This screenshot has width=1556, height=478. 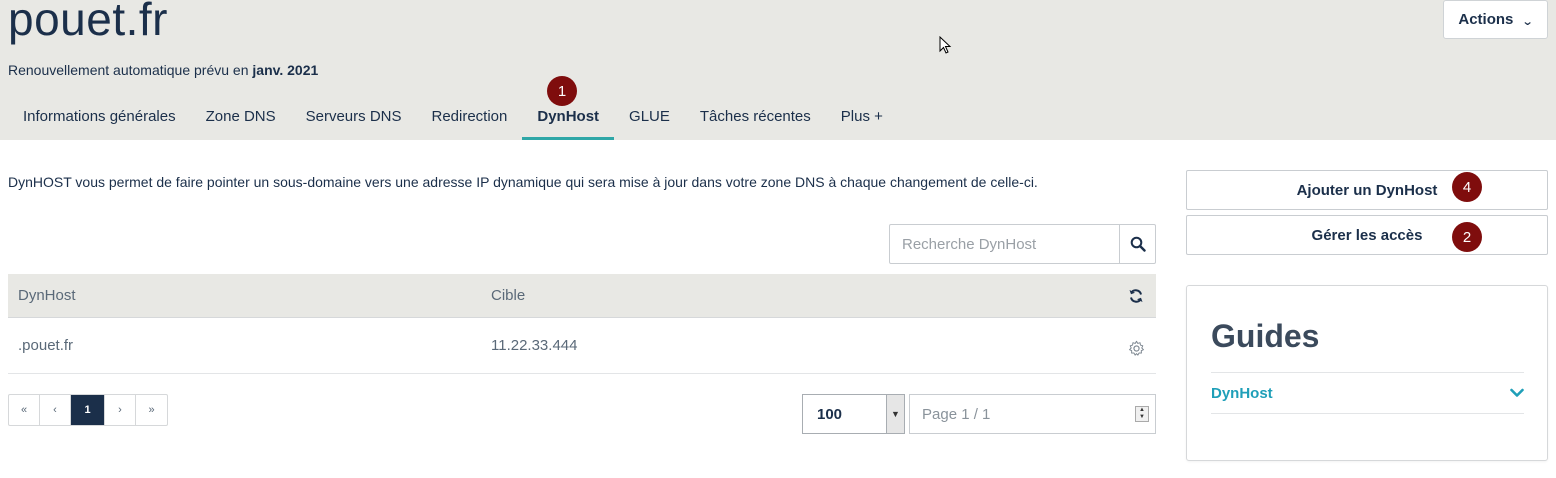 What do you see at coordinates (945, 45) in the screenshot?
I see `mouse-cursor-icon` at bounding box center [945, 45].